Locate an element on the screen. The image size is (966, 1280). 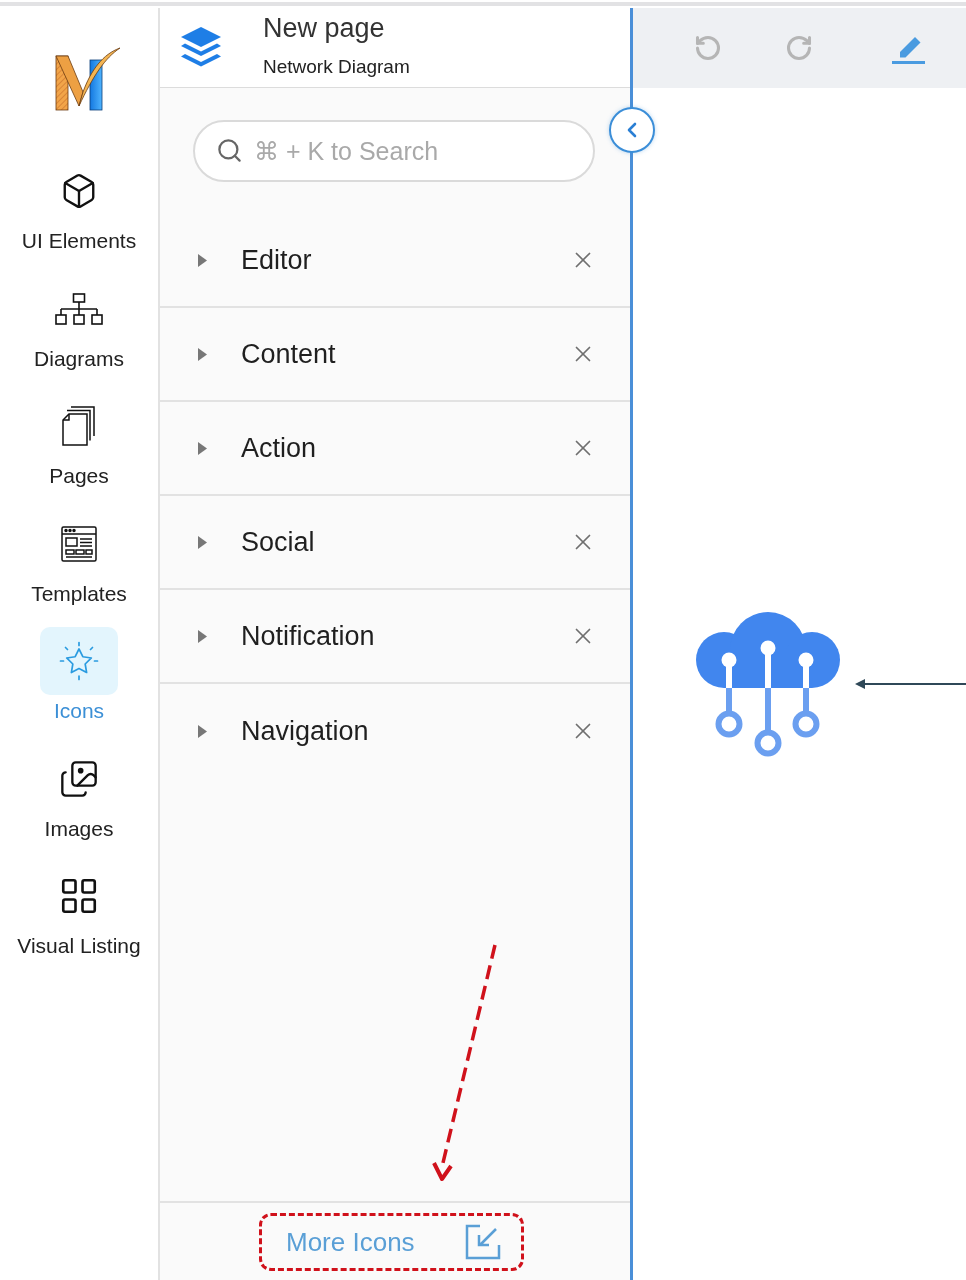
box-arrow-icon is located at coordinates (483, 1241).